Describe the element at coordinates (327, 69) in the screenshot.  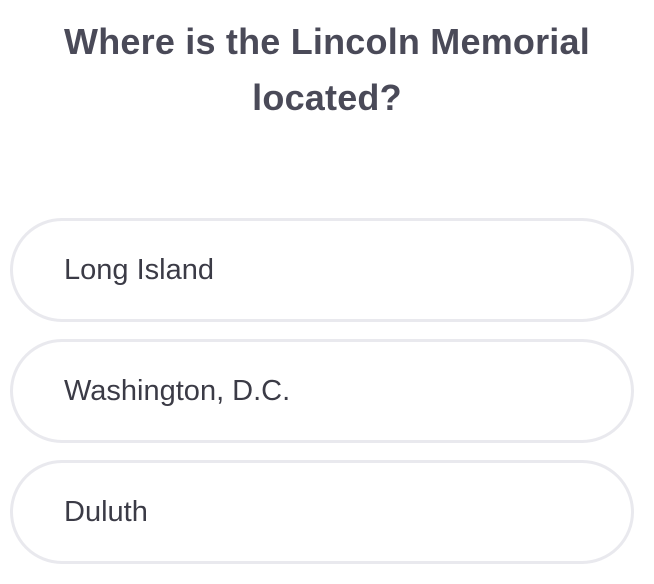
I see `question-text: Where is the Lincoln Memorial located?` at that location.